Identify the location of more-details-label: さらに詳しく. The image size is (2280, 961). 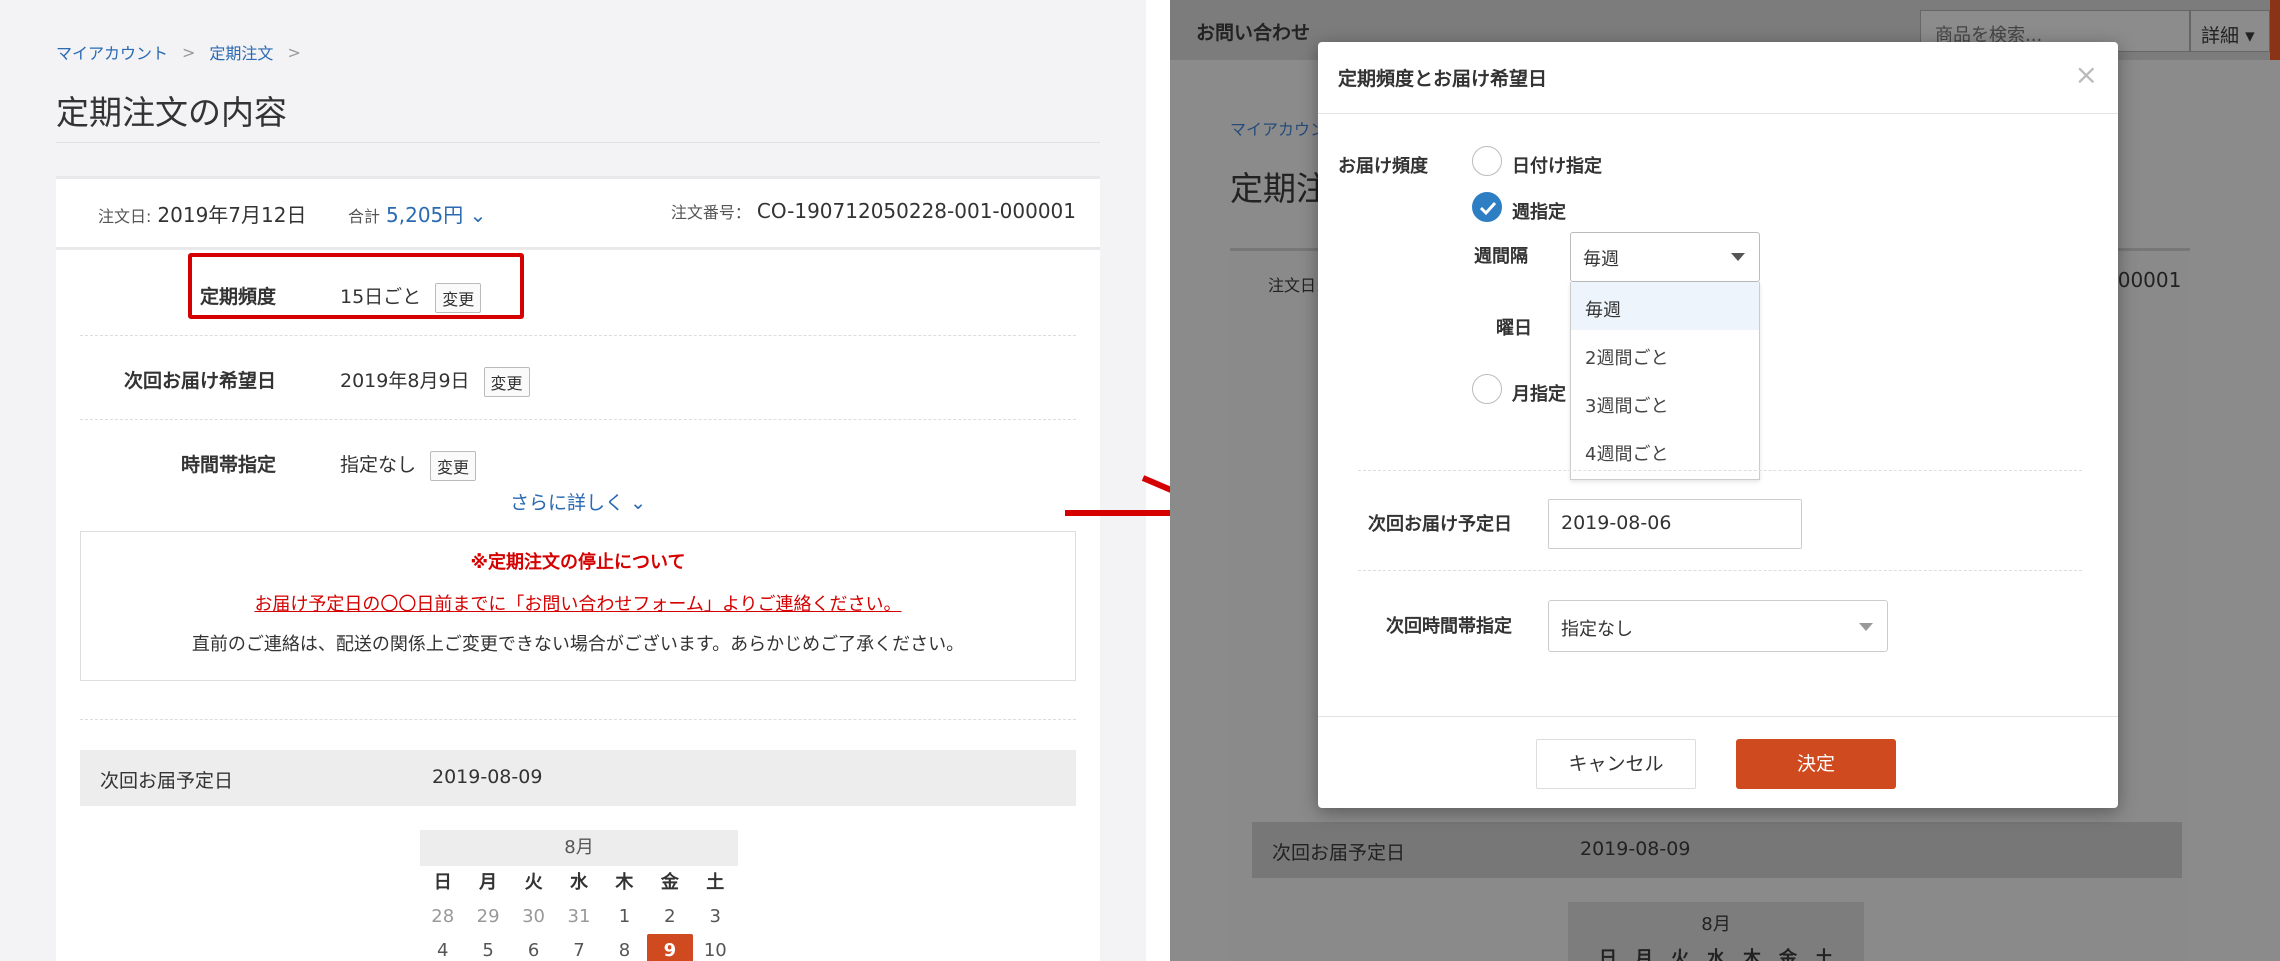
(567, 503).